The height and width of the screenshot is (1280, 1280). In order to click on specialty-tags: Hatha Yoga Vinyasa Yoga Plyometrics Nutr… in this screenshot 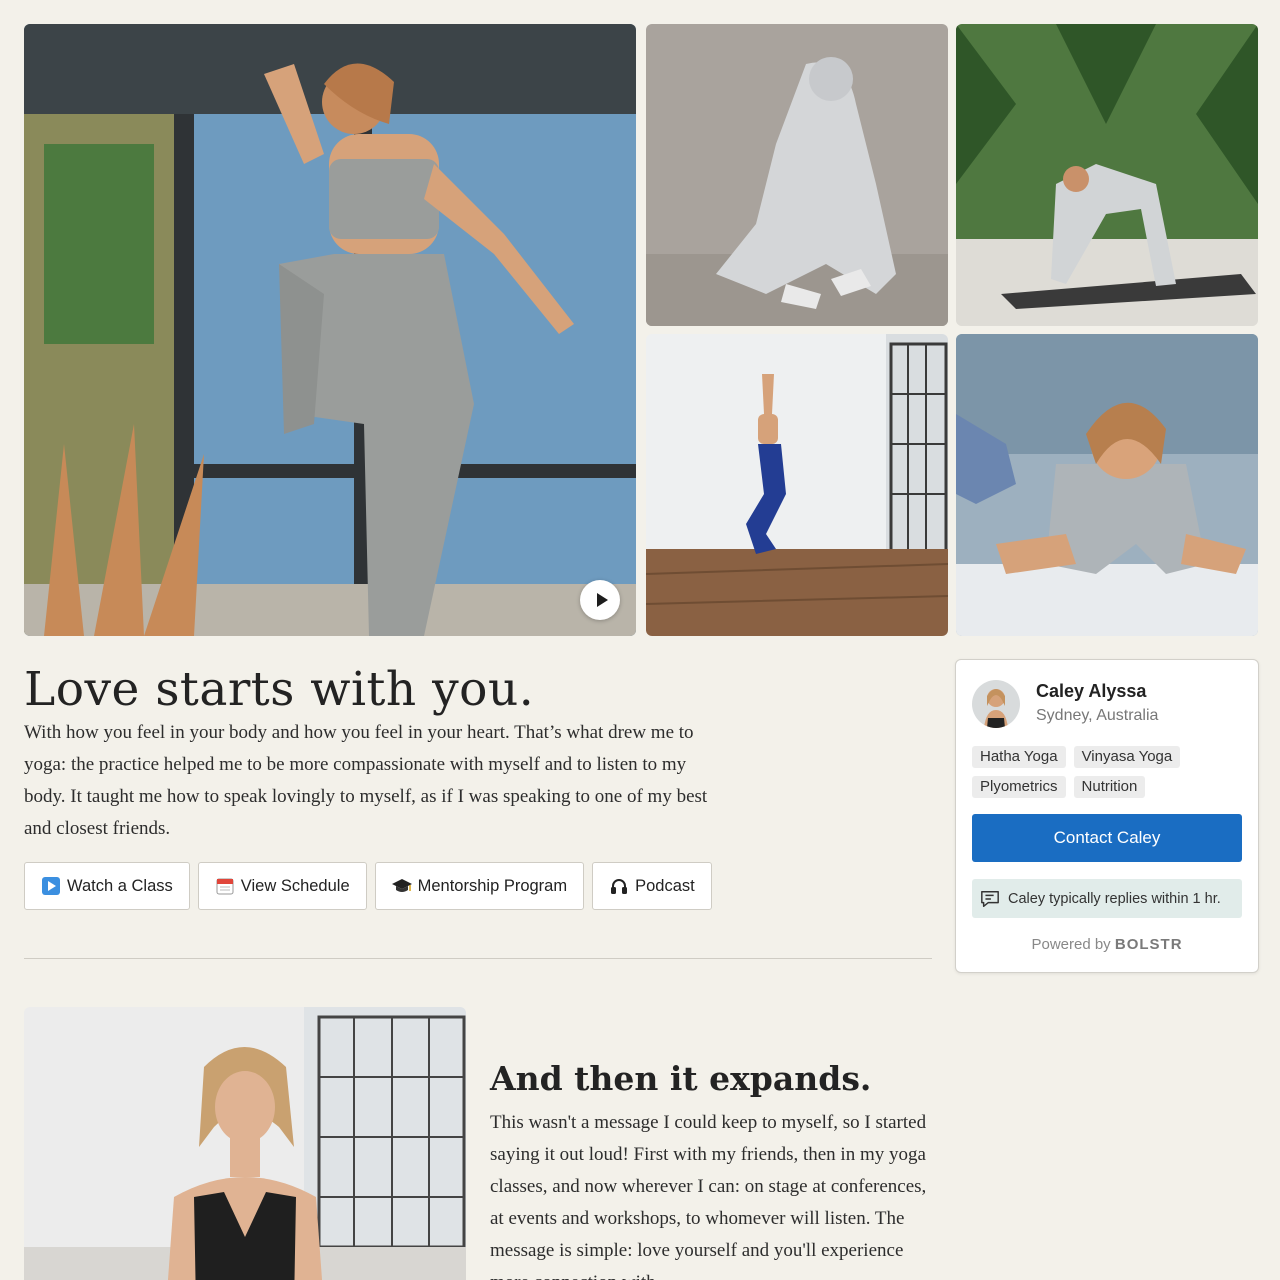, I will do `click(1108, 772)`.